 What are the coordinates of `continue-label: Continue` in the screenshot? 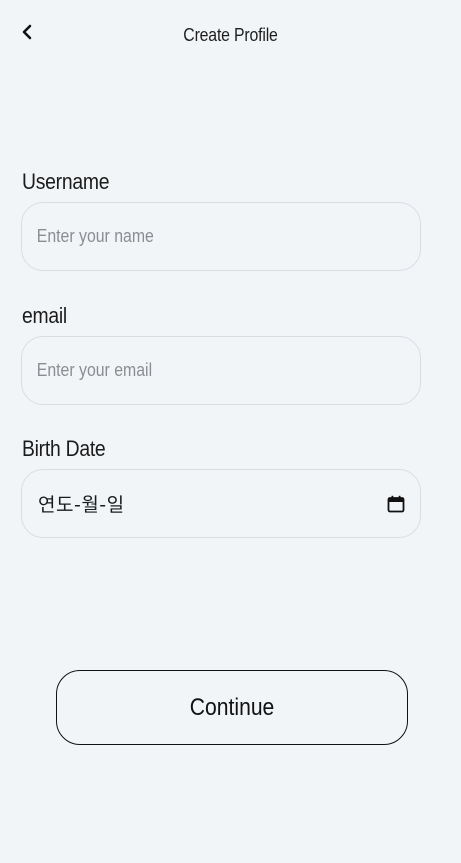 It's located at (232, 707).